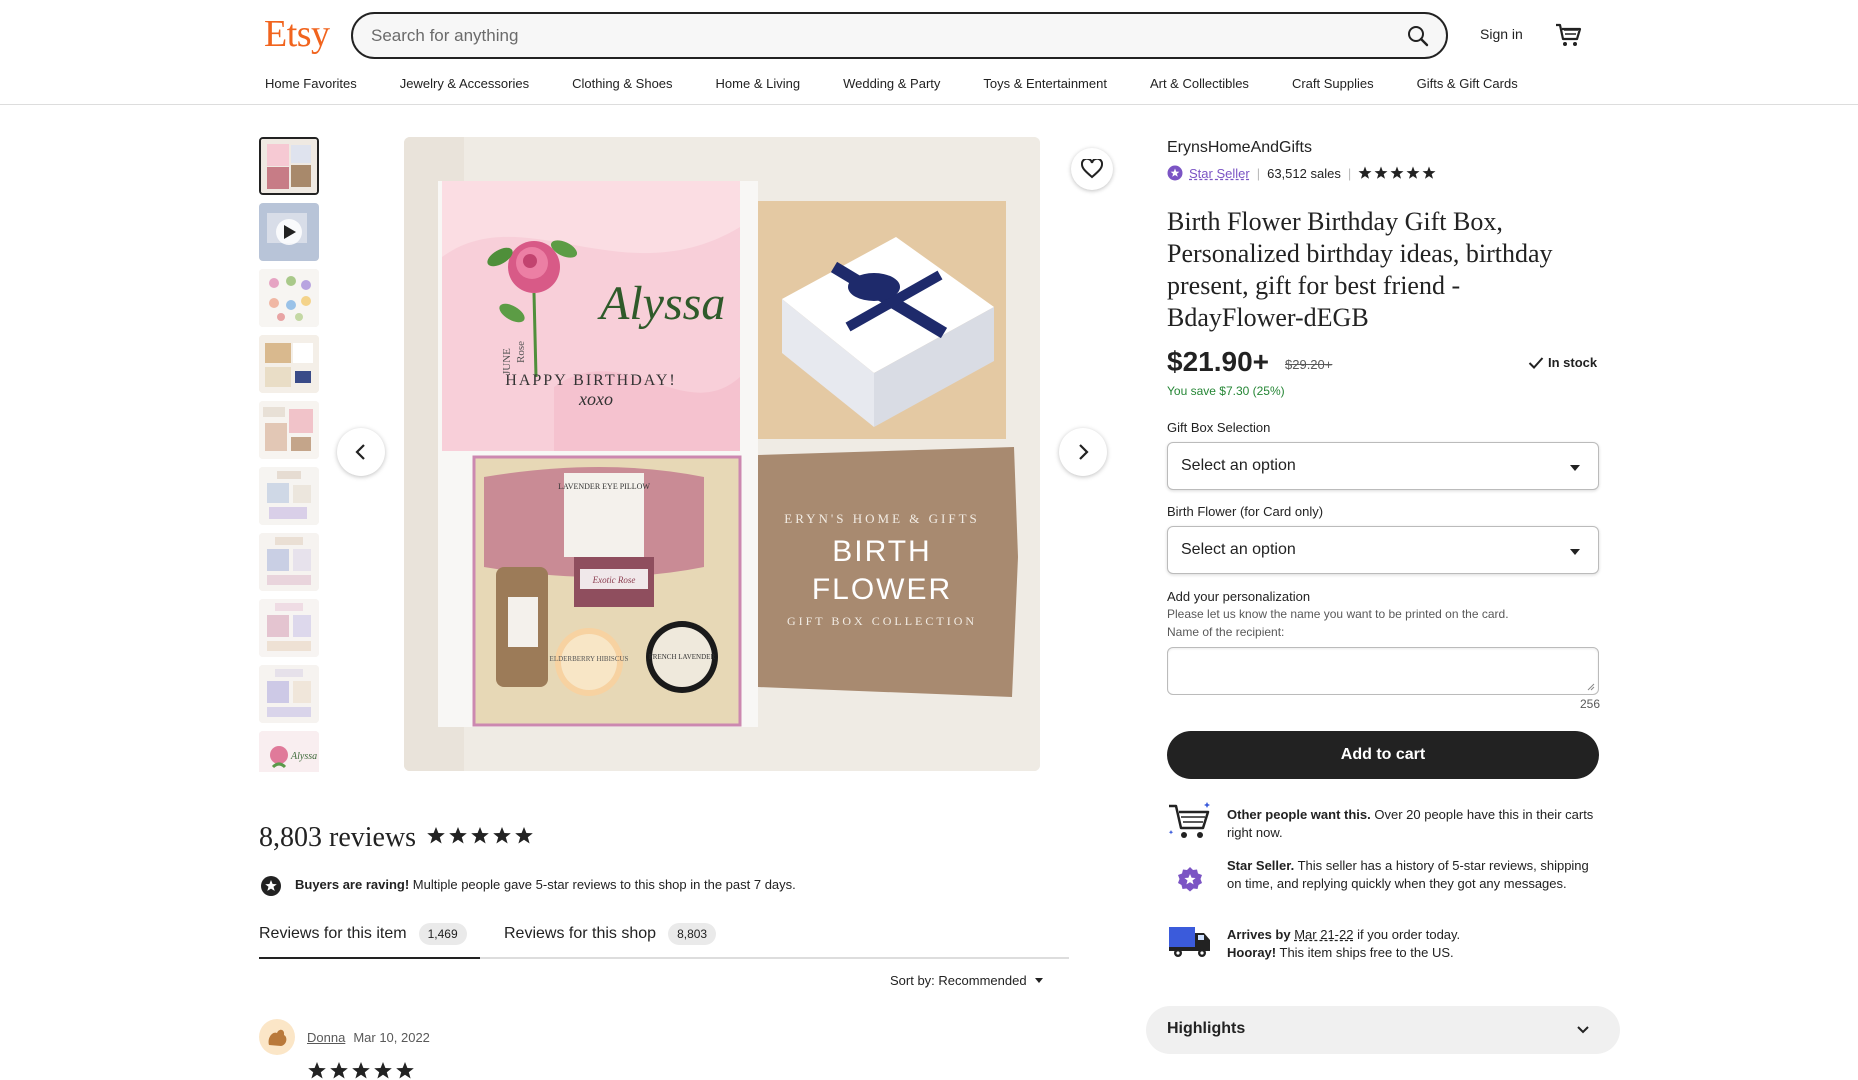 This screenshot has width=1858, height=1080. I want to click on thumbnail: Alyssa, so click(289, 751).